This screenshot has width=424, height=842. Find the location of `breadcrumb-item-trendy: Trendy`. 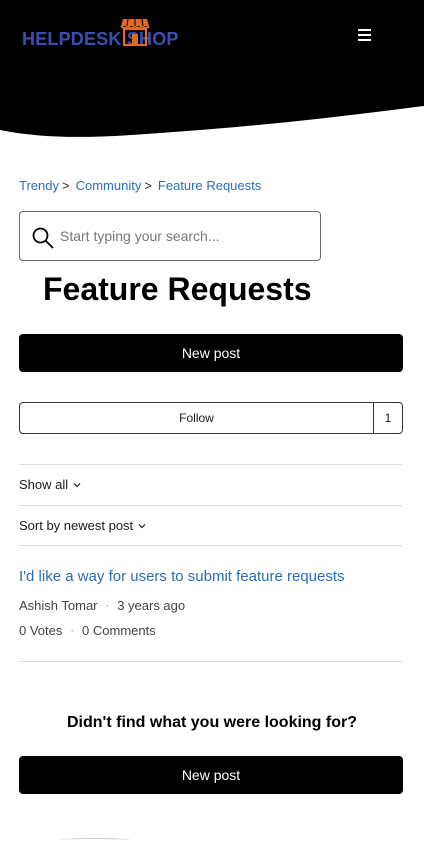

breadcrumb-item-trendy: Trendy is located at coordinates (39, 185).